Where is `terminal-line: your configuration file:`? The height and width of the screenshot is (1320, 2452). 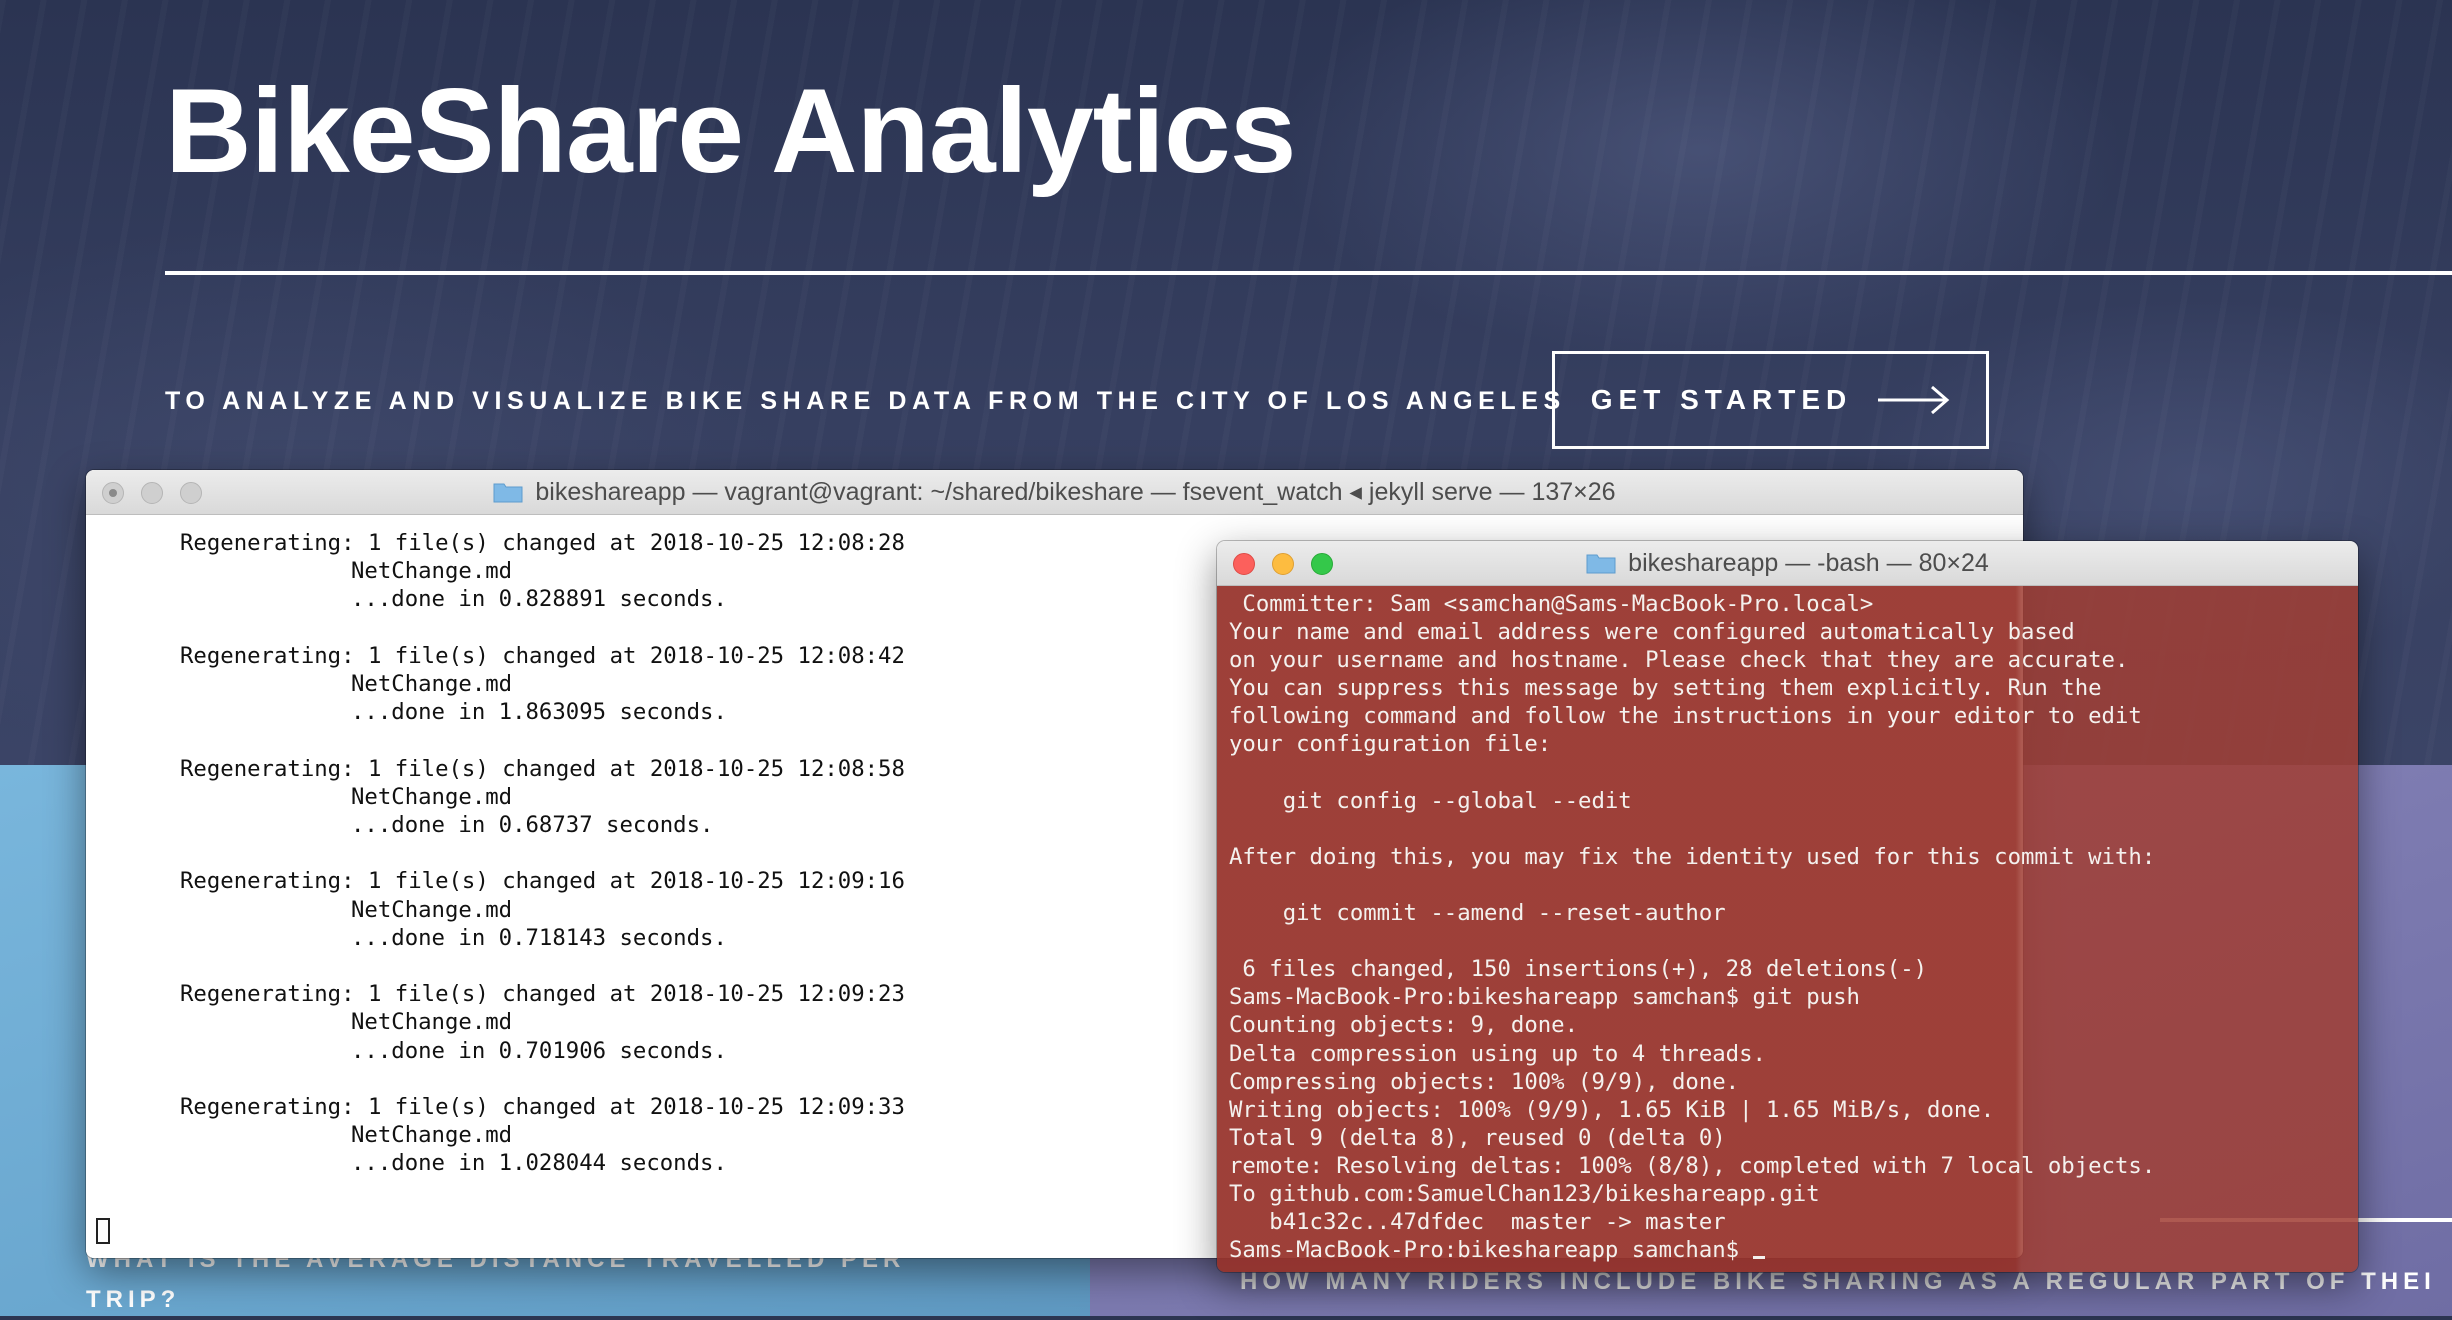
terminal-line: your configuration file: is located at coordinates (1390, 744).